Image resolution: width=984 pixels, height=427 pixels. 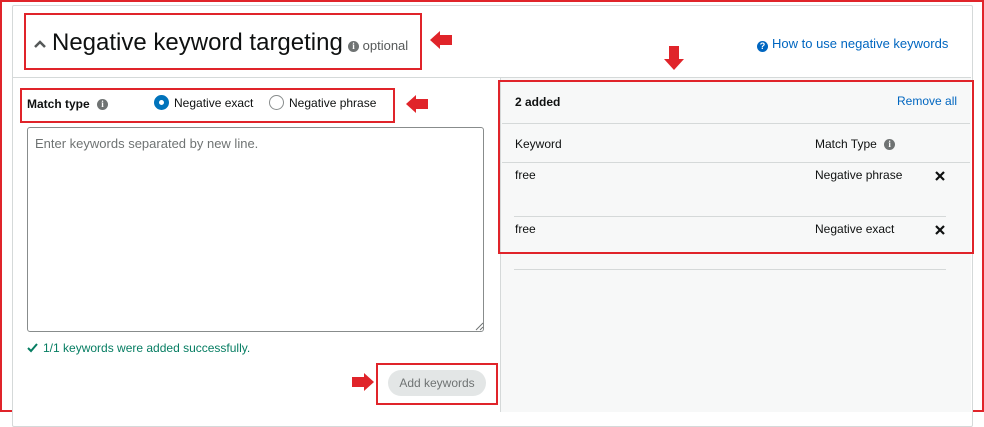 What do you see at coordinates (860, 43) in the screenshot?
I see `help-link-label: How to use negative keywords` at bounding box center [860, 43].